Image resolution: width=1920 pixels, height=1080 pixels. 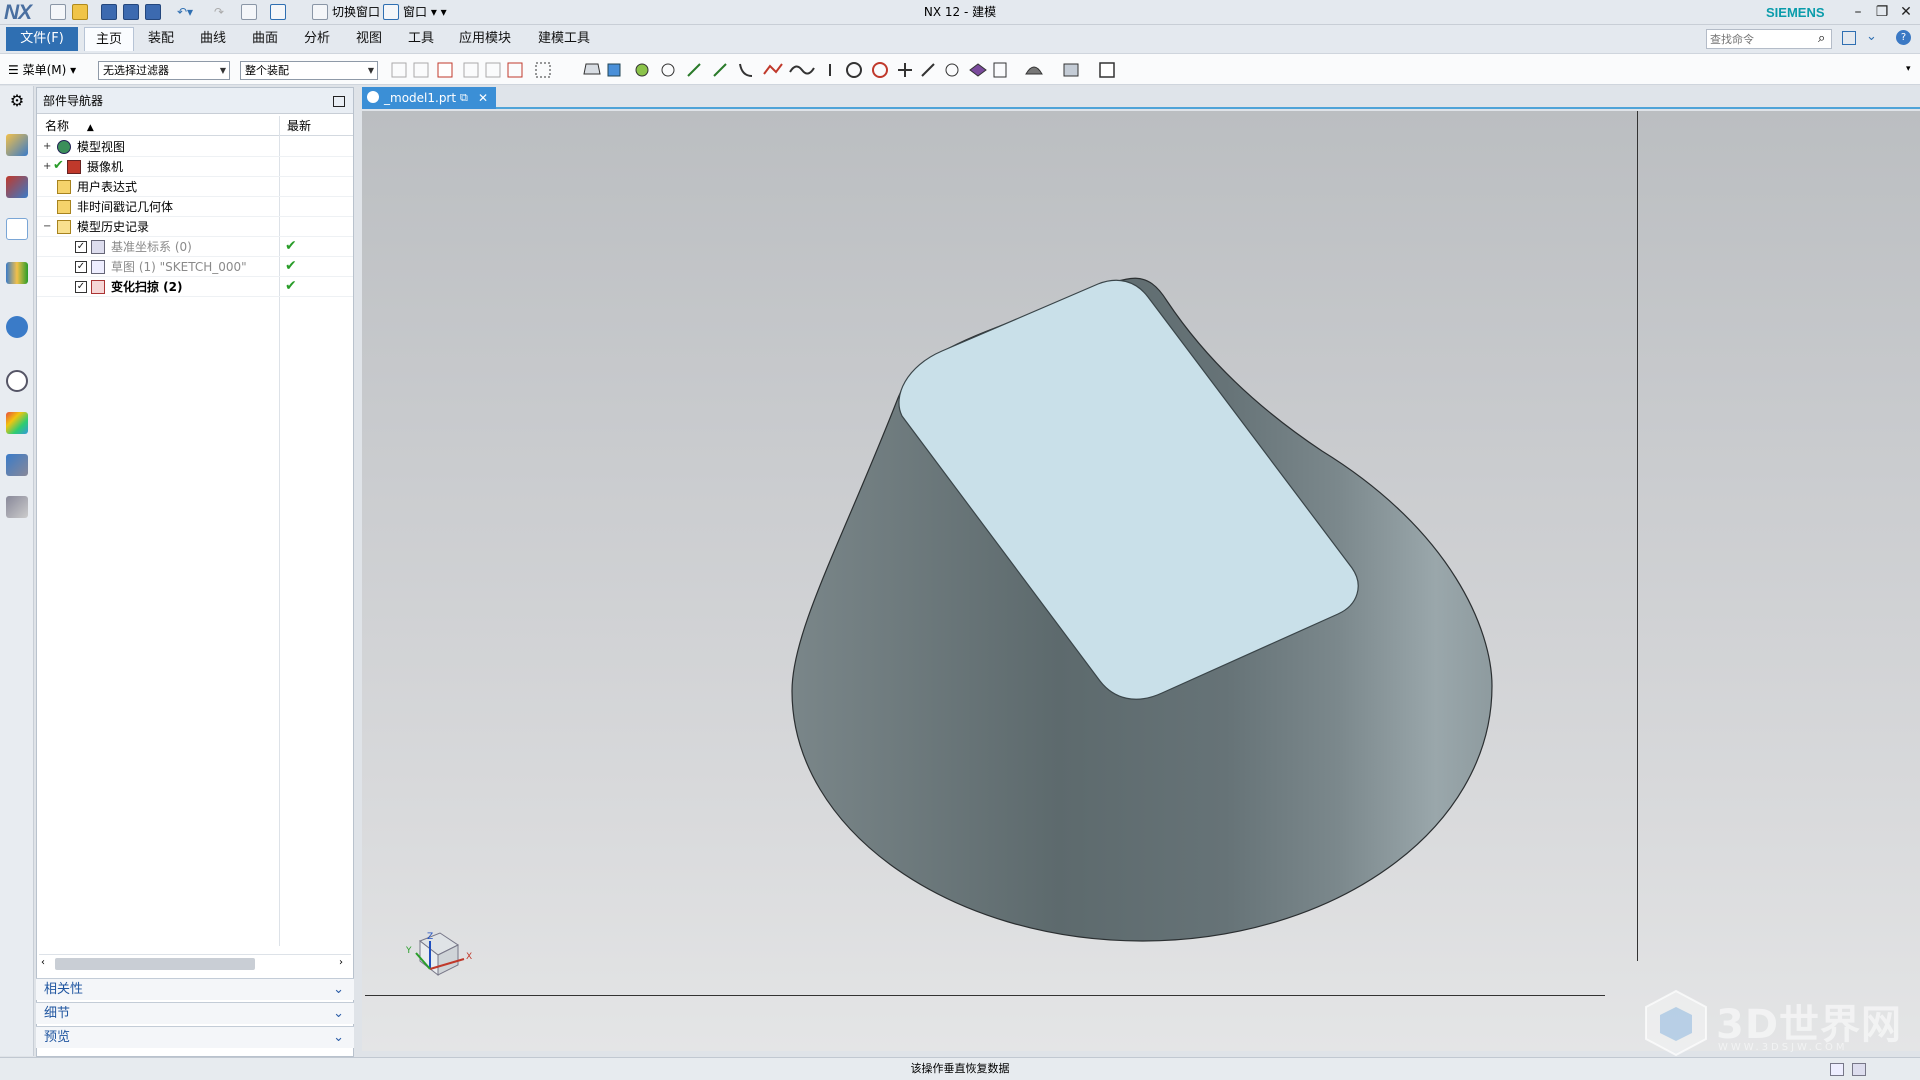 I want to click on command-search-input, so click(x=1769, y=39).